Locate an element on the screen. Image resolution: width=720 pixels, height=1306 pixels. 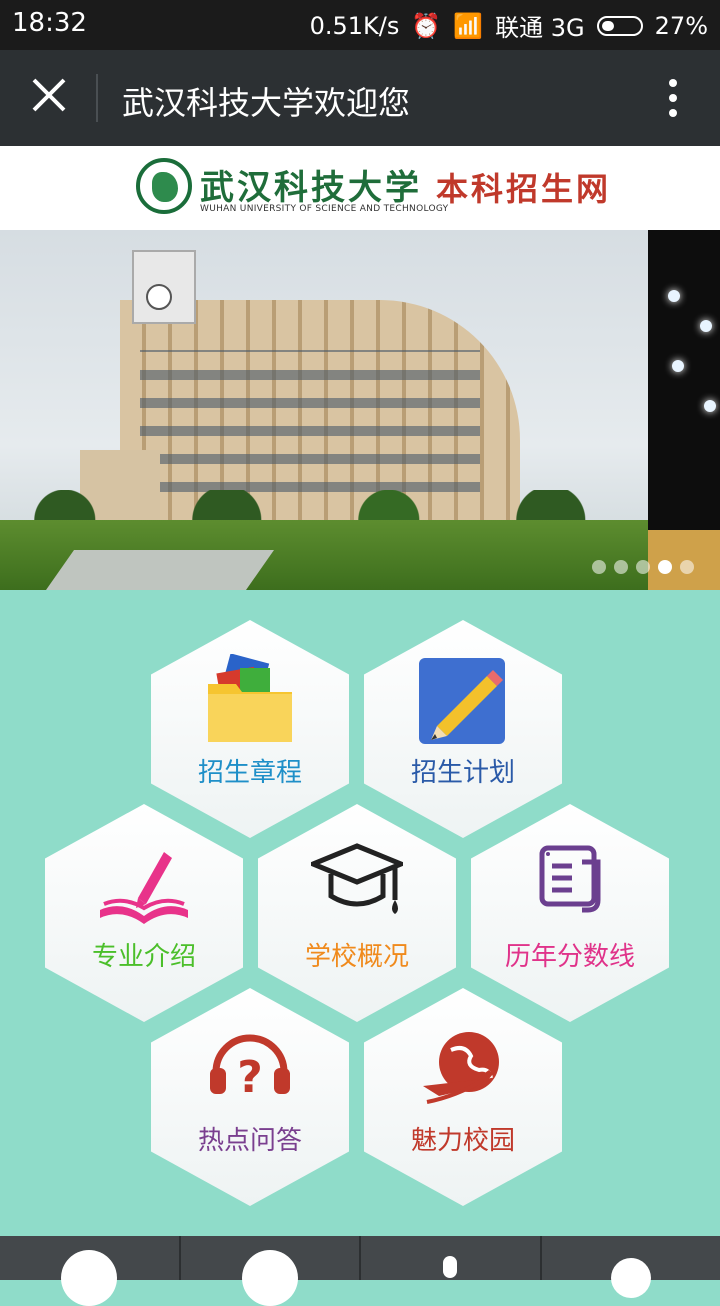
status-bar: 18:32 0.51K/s ⏰ 📶 联通 3G 27% is located at coordinates (360, 25).